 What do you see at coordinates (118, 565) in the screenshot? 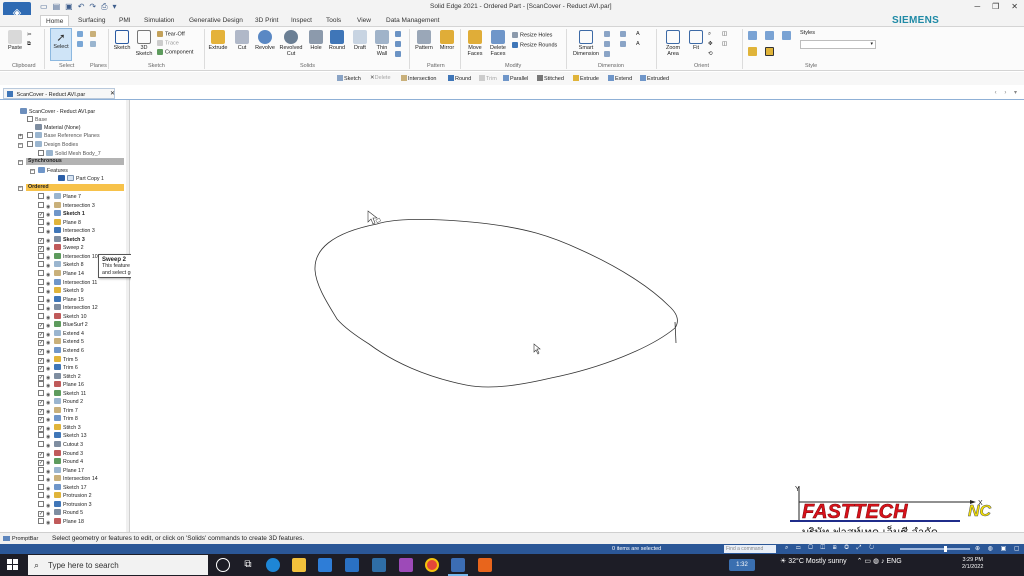
I see `taskbar-search: ⌕ Type here to search` at bounding box center [118, 565].